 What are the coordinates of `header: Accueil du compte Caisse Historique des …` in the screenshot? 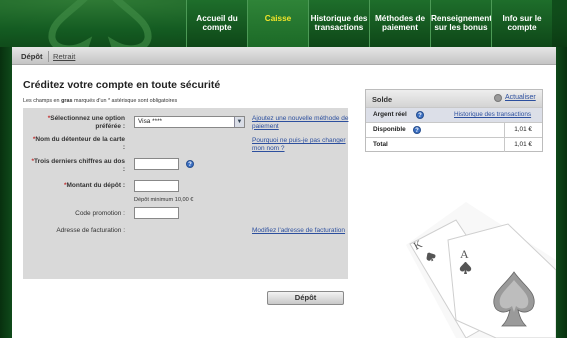 It's located at (283, 23).